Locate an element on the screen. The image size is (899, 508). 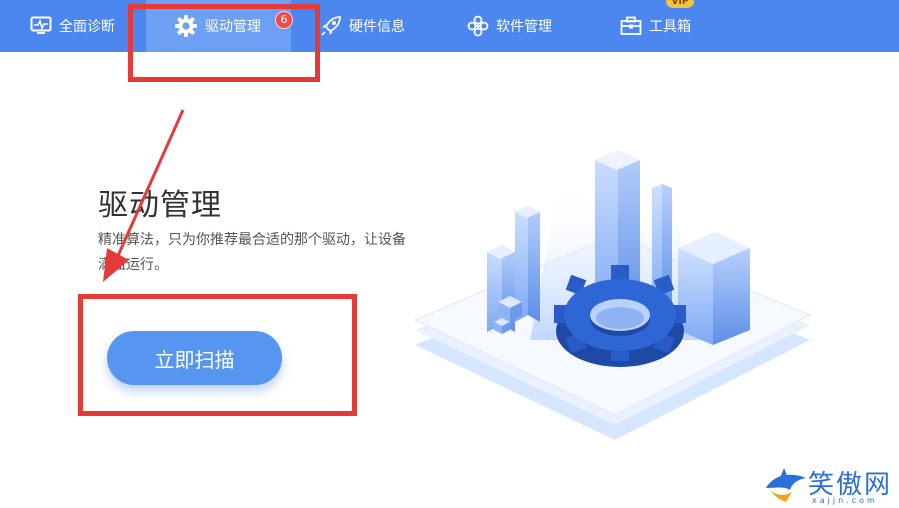
tab-label: 硬件信息 is located at coordinates (377, 27).